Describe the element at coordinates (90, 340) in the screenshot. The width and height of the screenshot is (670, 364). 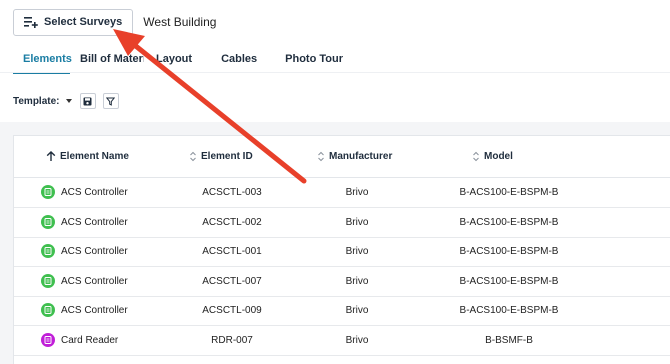
I see `element-name-cell: Card Reader` at that location.